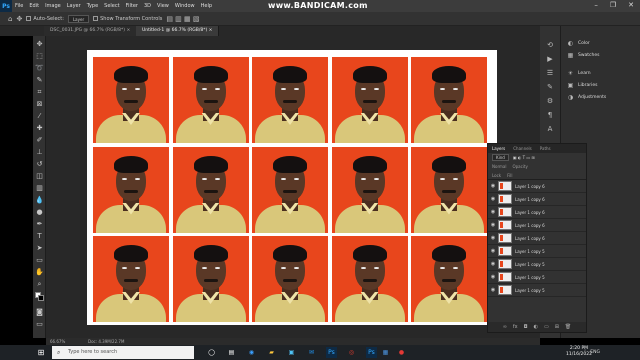  What do you see at coordinates (39, 236) in the screenshot?
I see `type-tool-icon: T` at bounding box center [39, 236].